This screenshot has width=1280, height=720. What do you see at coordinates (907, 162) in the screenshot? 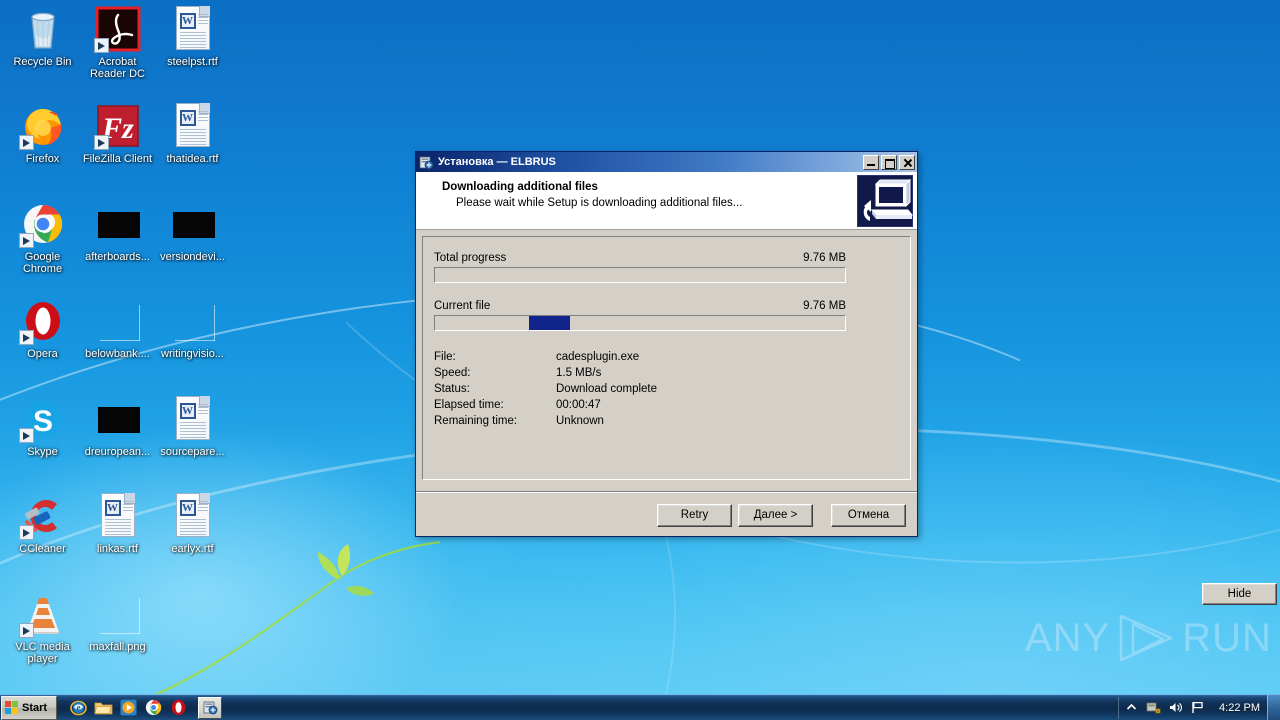
I see `close-button` at bounding box center [907, 162].